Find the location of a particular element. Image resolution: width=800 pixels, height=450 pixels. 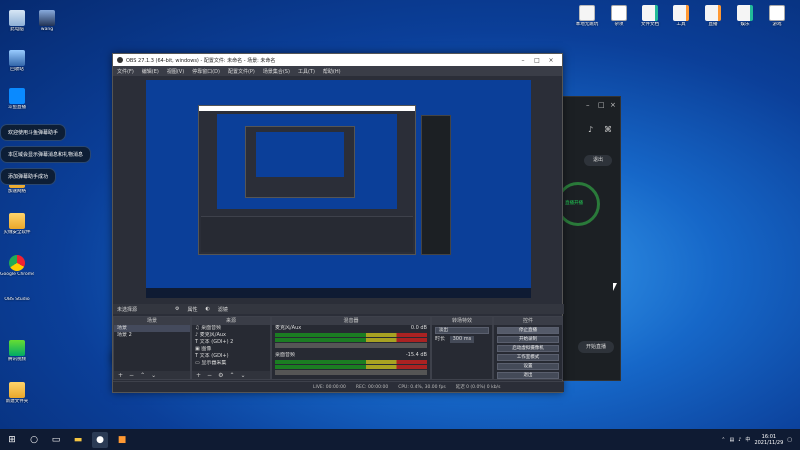

desktop-icon-tr-4: 工具 is located at coordinates (681, 16).